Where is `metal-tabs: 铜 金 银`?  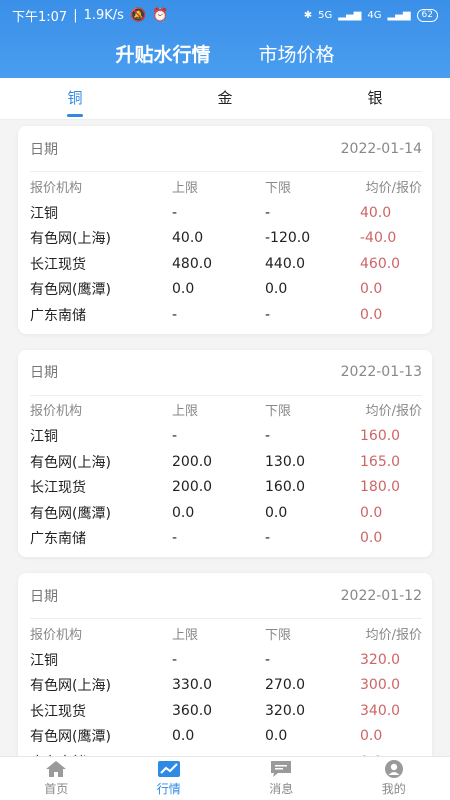
metal-tabs: 铜 金 银 is located at coordinates (225, 99).